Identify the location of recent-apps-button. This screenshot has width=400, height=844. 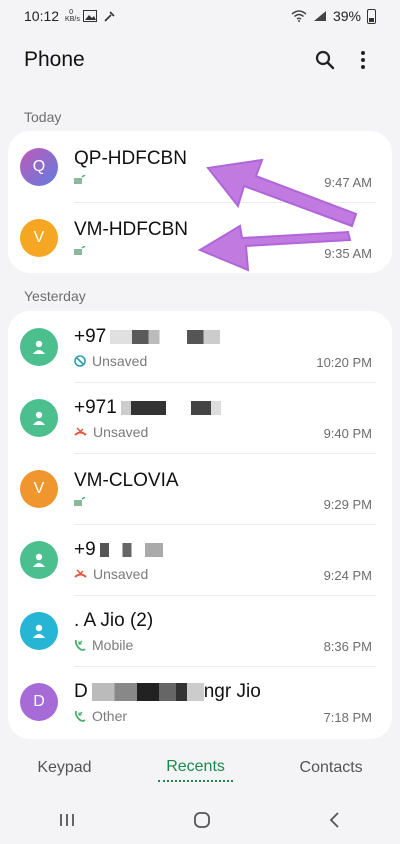
(67, 820).